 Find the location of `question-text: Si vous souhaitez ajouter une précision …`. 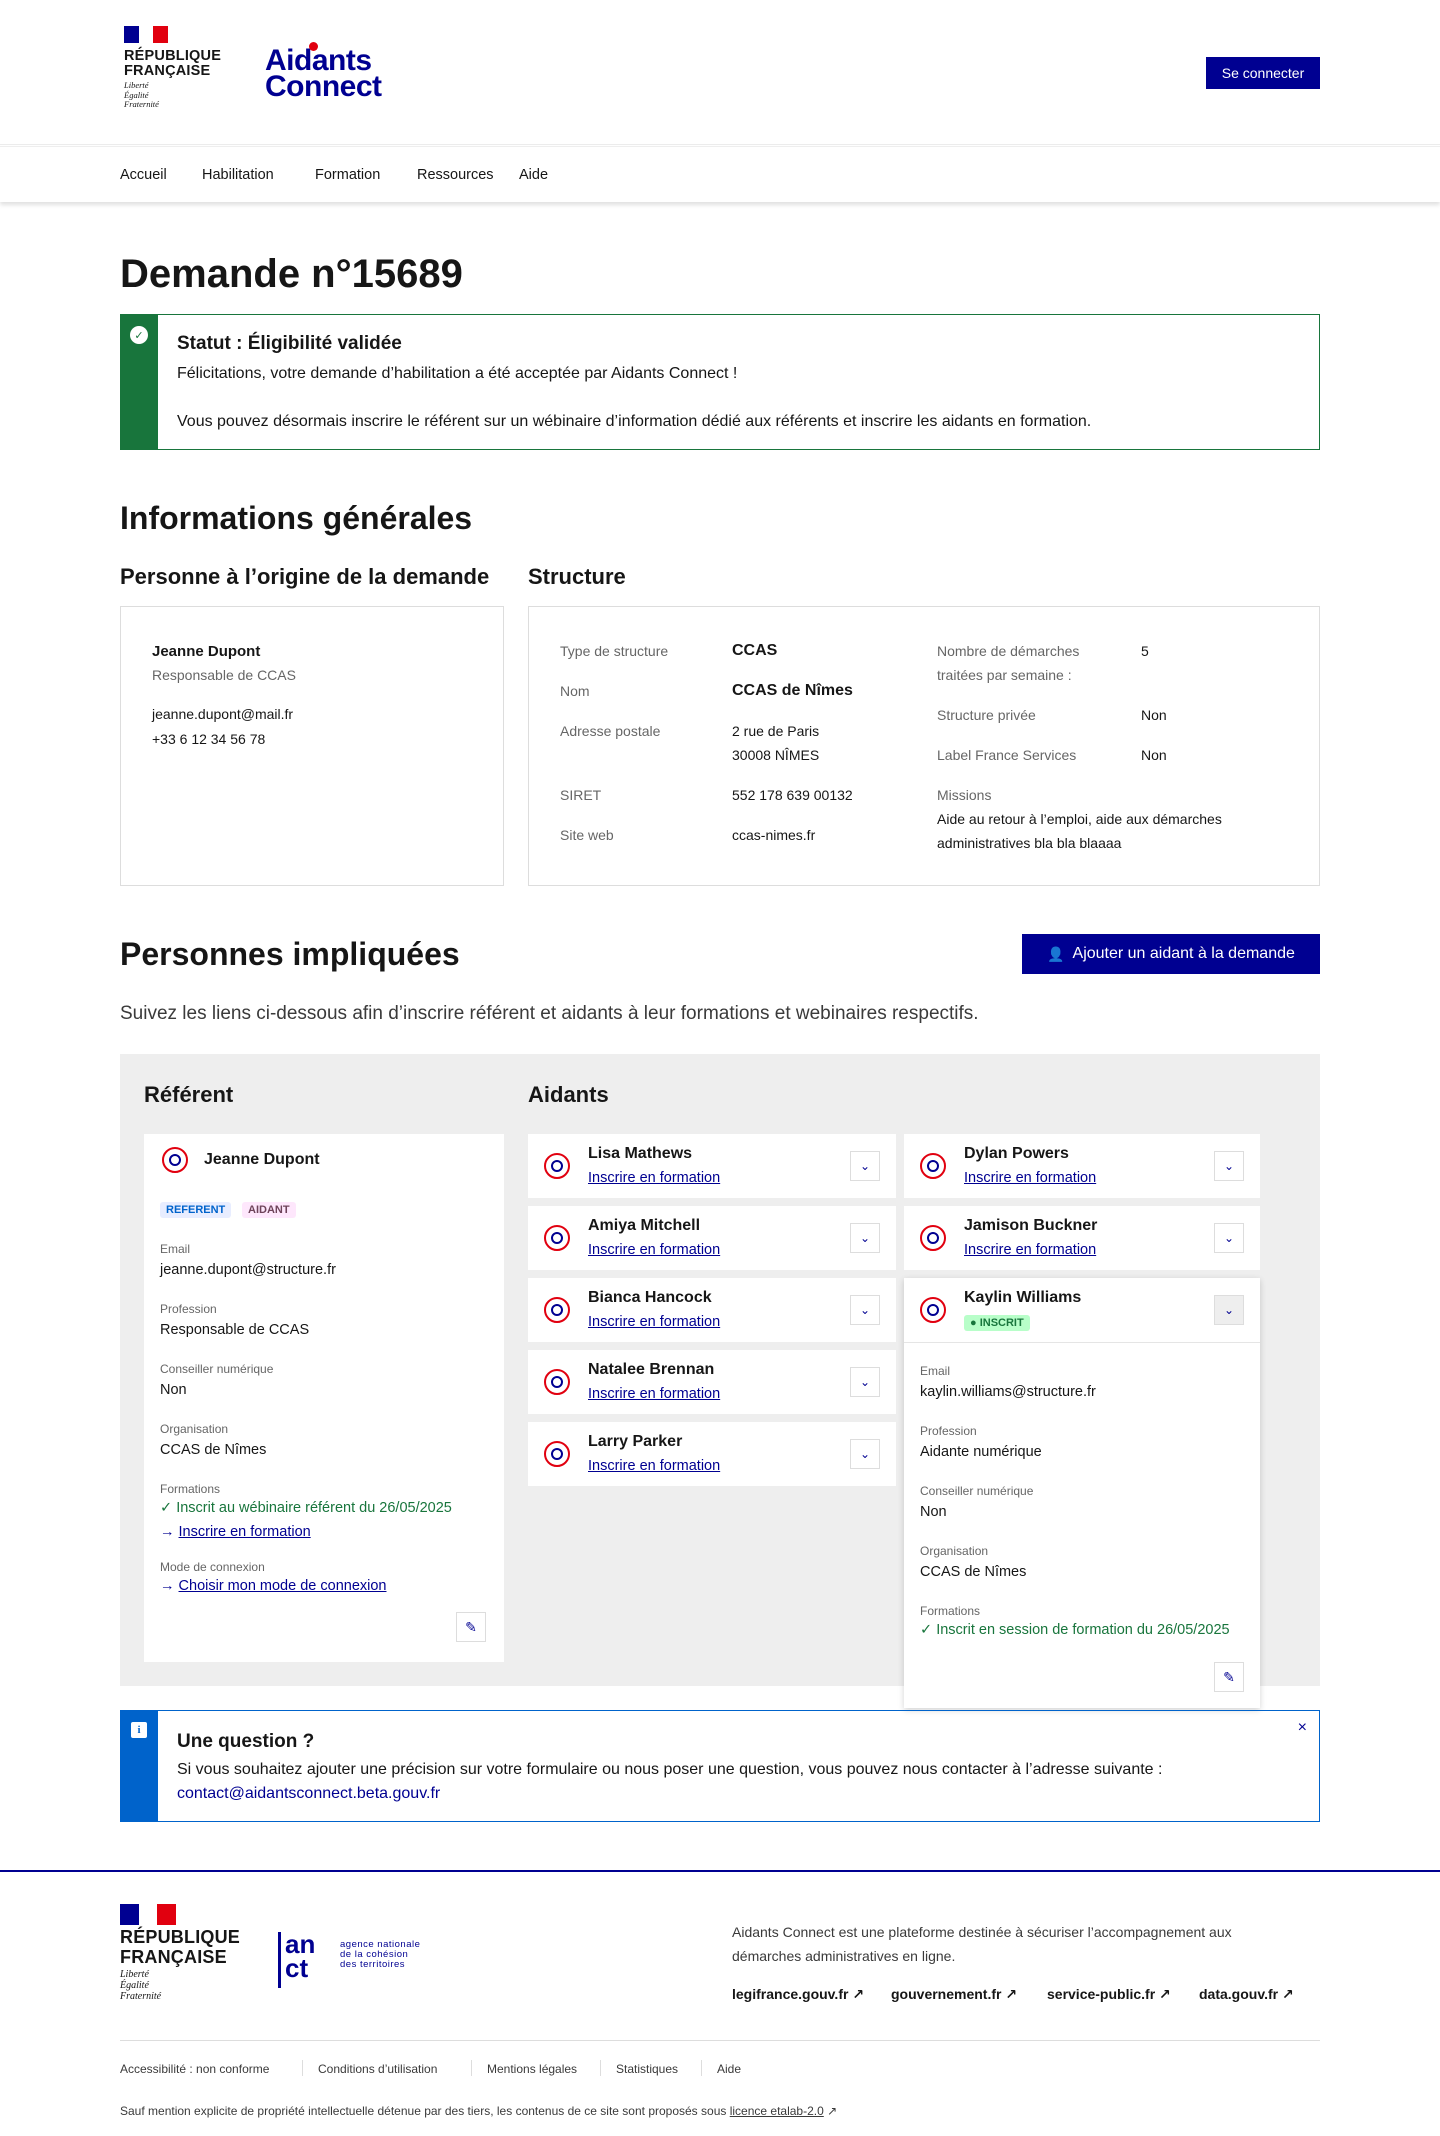

question-text: Si vous souhaitez ajouter une précision … is located at coordinates (670, 1769).